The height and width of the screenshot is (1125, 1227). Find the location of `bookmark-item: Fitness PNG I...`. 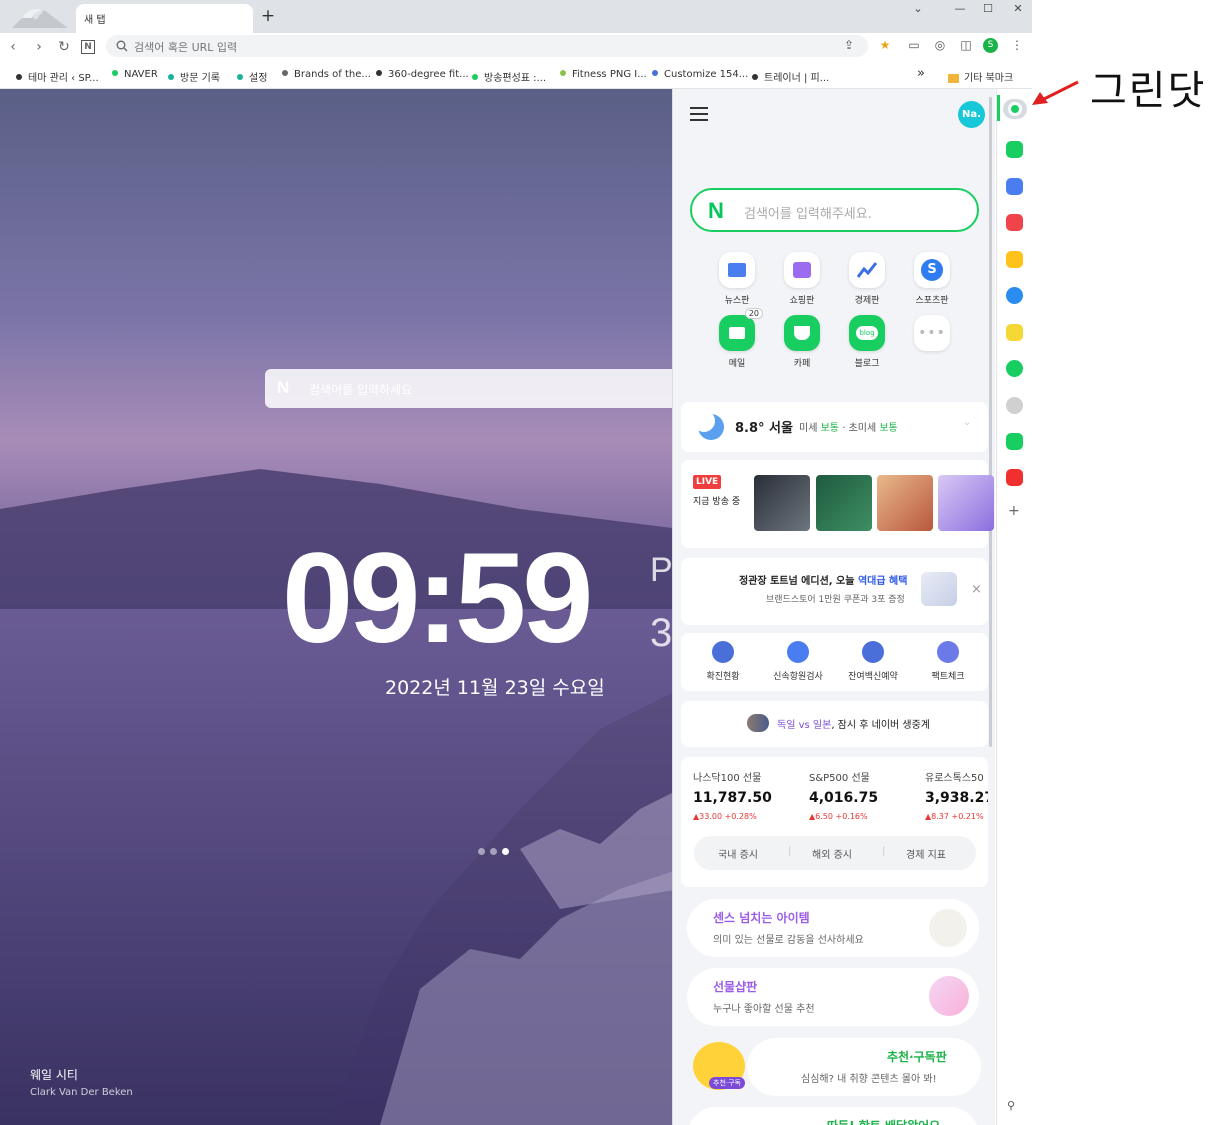

bookmark-item: Fitness PNG I... is located at coordinates (603, 74).